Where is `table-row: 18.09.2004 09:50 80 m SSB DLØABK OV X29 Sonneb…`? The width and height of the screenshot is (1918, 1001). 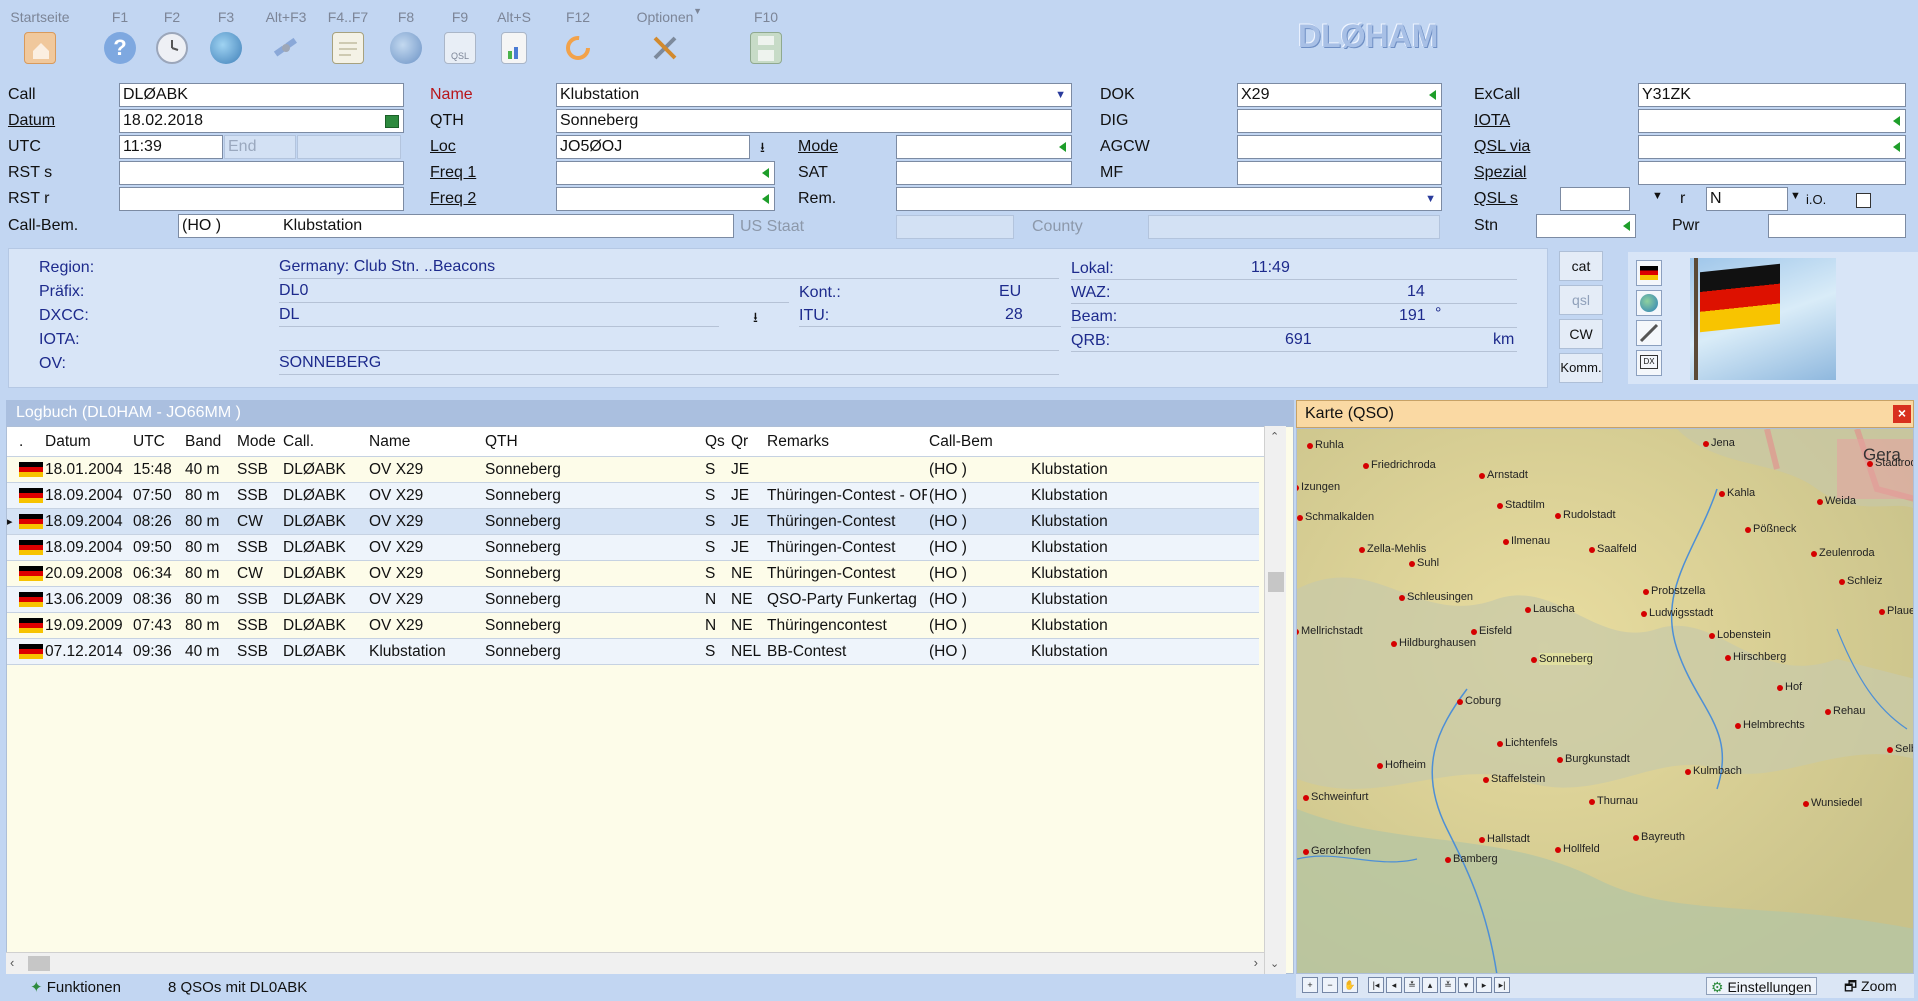 table-row: 18.09.2004 09:50 80 m SSB DLØABK OV X29 Sonneb… is located at coordinates (633, 548).